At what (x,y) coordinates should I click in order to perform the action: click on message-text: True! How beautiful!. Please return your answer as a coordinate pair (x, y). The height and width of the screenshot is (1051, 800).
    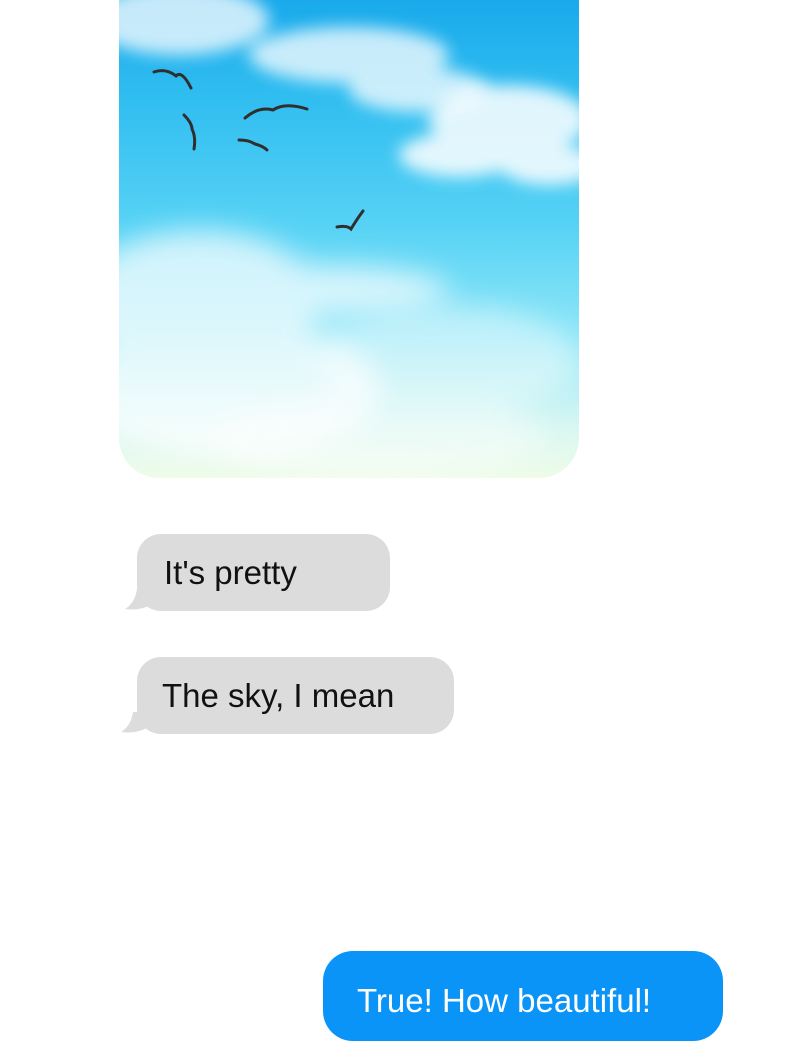
    Looking at the image, I should click on (504, 1000).